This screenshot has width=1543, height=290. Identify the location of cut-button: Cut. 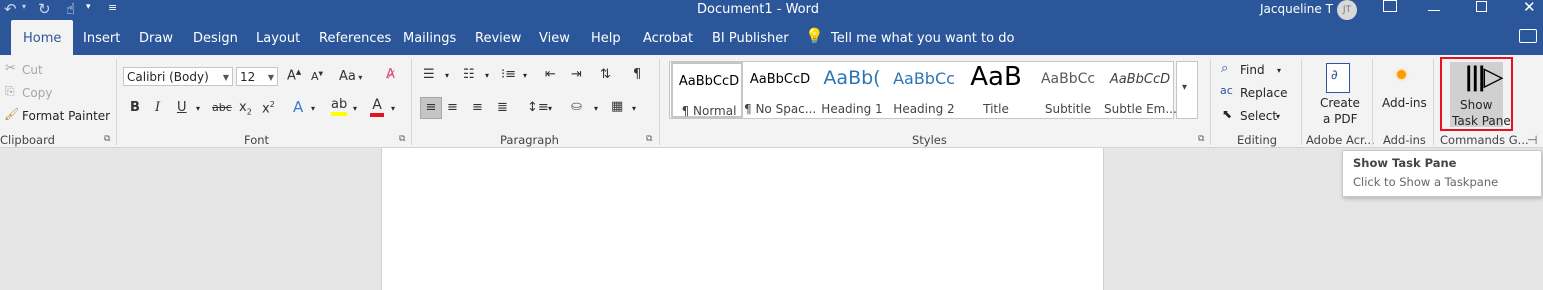
(32, 70).